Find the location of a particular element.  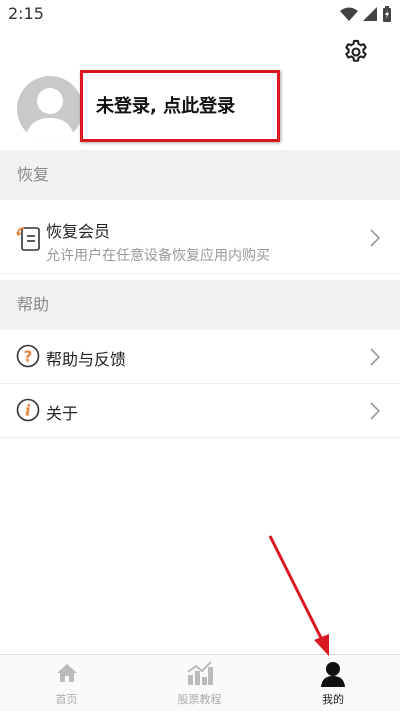

restore-membership-subtitle: 允许用户在任意设备恢复应用内购买 is located at coordinates (158, 256).